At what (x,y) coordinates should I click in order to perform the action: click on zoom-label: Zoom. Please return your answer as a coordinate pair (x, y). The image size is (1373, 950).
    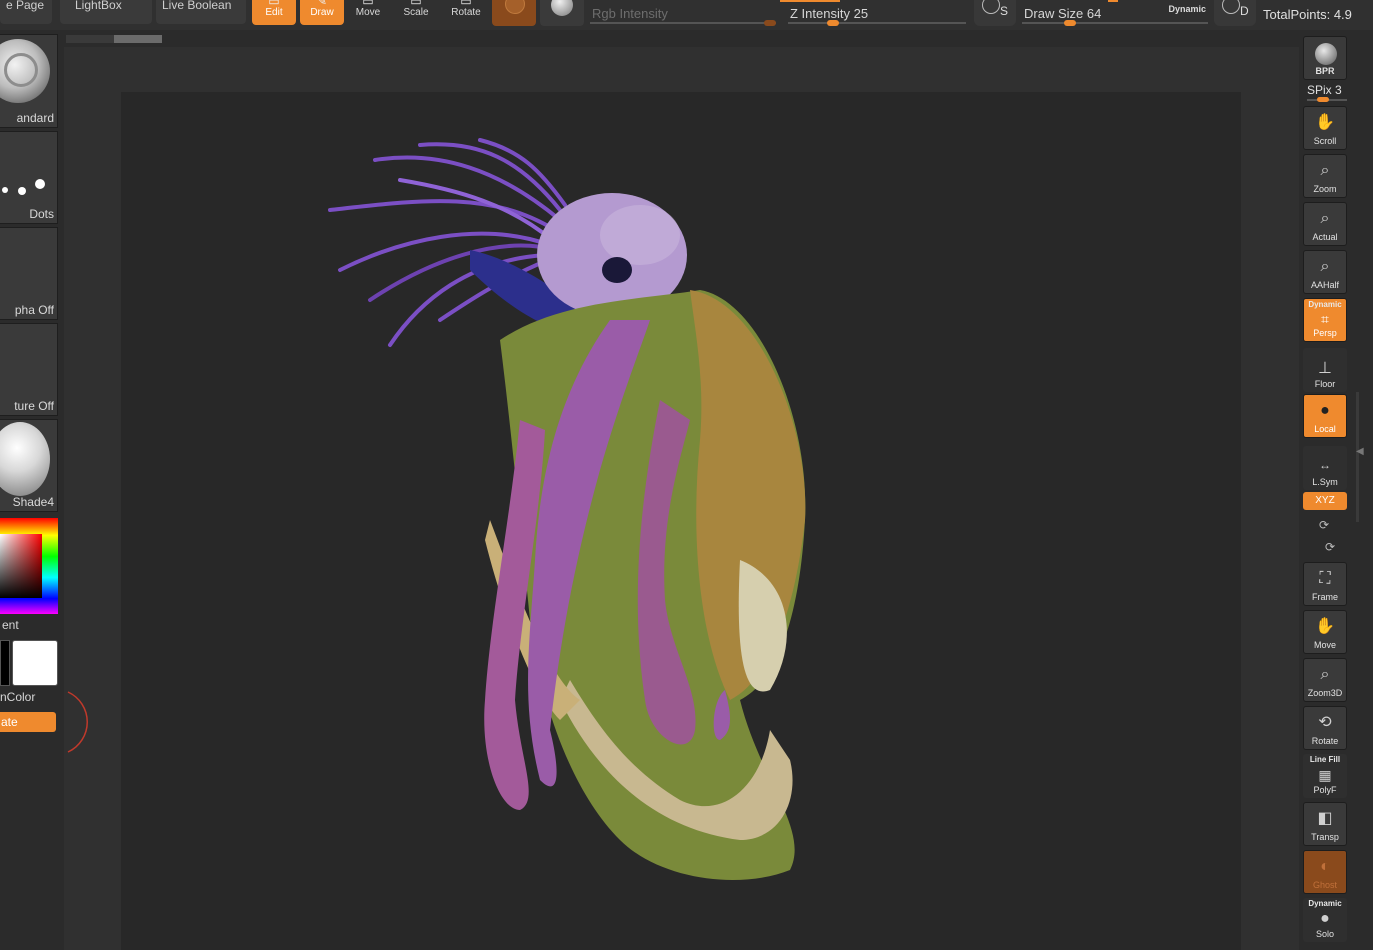
    Looking at the image, I should click on (1325, 189).